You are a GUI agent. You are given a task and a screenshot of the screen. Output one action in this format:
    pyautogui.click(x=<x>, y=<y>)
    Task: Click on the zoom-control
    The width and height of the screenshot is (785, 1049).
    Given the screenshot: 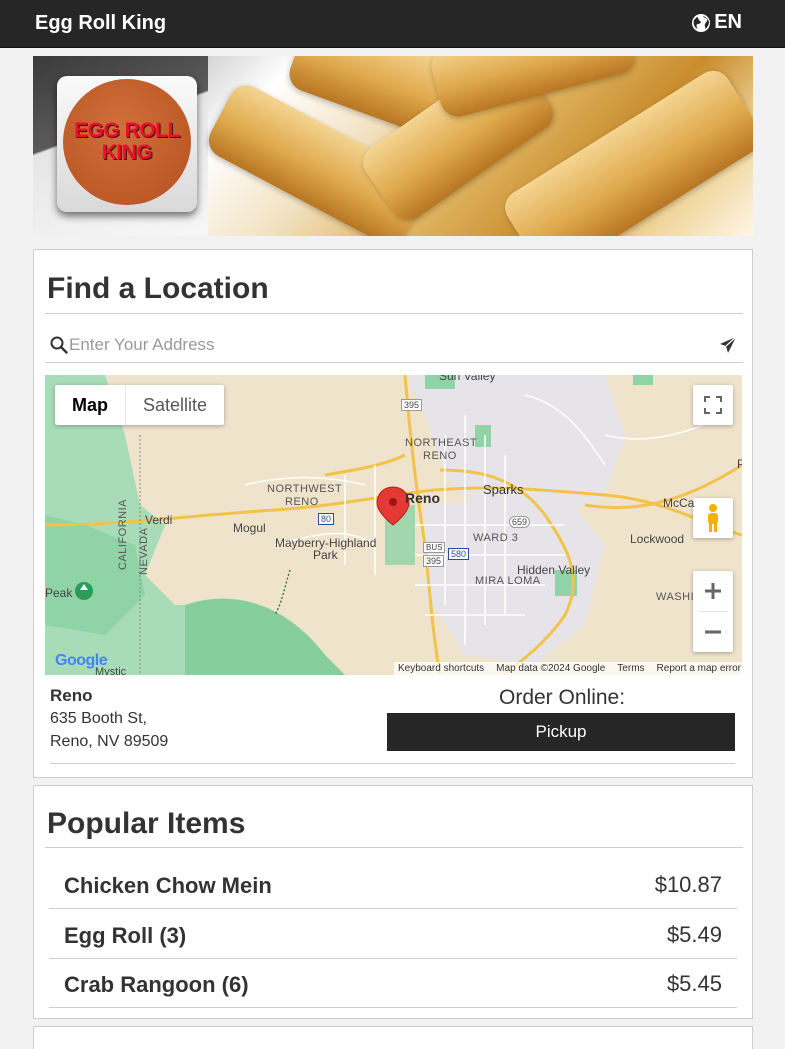 What is the action you would take?
    pyautogui.click(x=713, y=611)
    